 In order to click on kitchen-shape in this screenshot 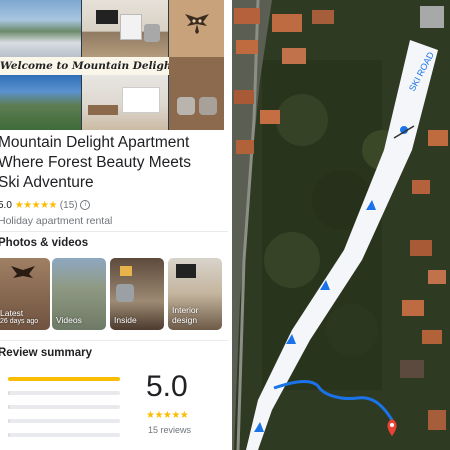, I will do `click(141, 100)`.